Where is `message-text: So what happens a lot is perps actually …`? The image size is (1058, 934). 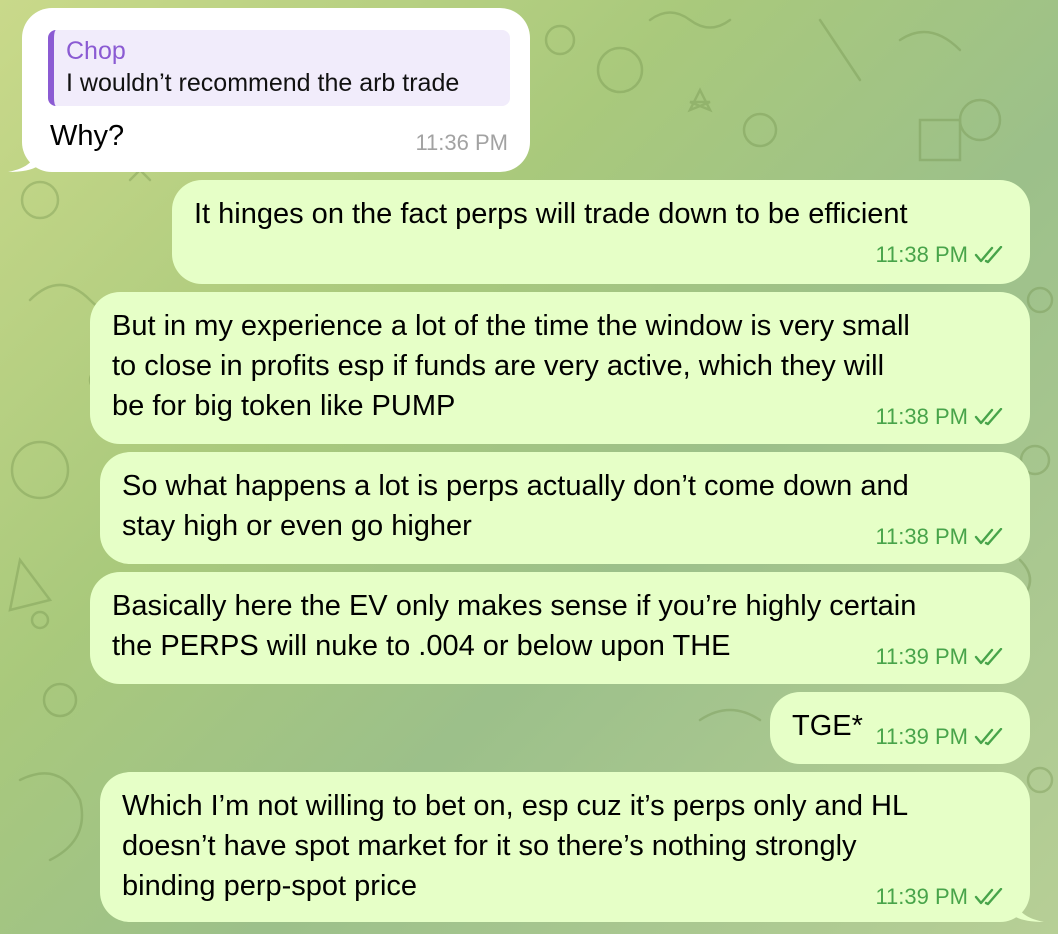
message-text: So what happens a lot is perps actually … is located at coordinates (515, 506).